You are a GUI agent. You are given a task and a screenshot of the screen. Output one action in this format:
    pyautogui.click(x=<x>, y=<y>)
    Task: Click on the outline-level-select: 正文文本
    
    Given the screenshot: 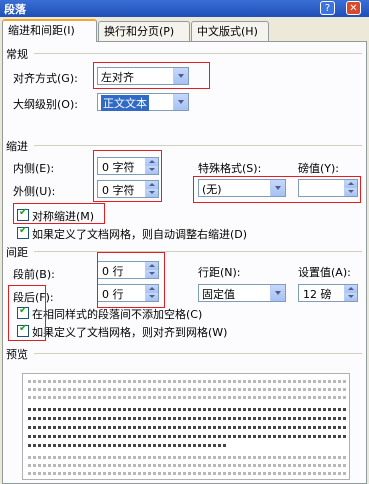 What is the action you would take?
    pyautogui.click(x=143, y=102)
    